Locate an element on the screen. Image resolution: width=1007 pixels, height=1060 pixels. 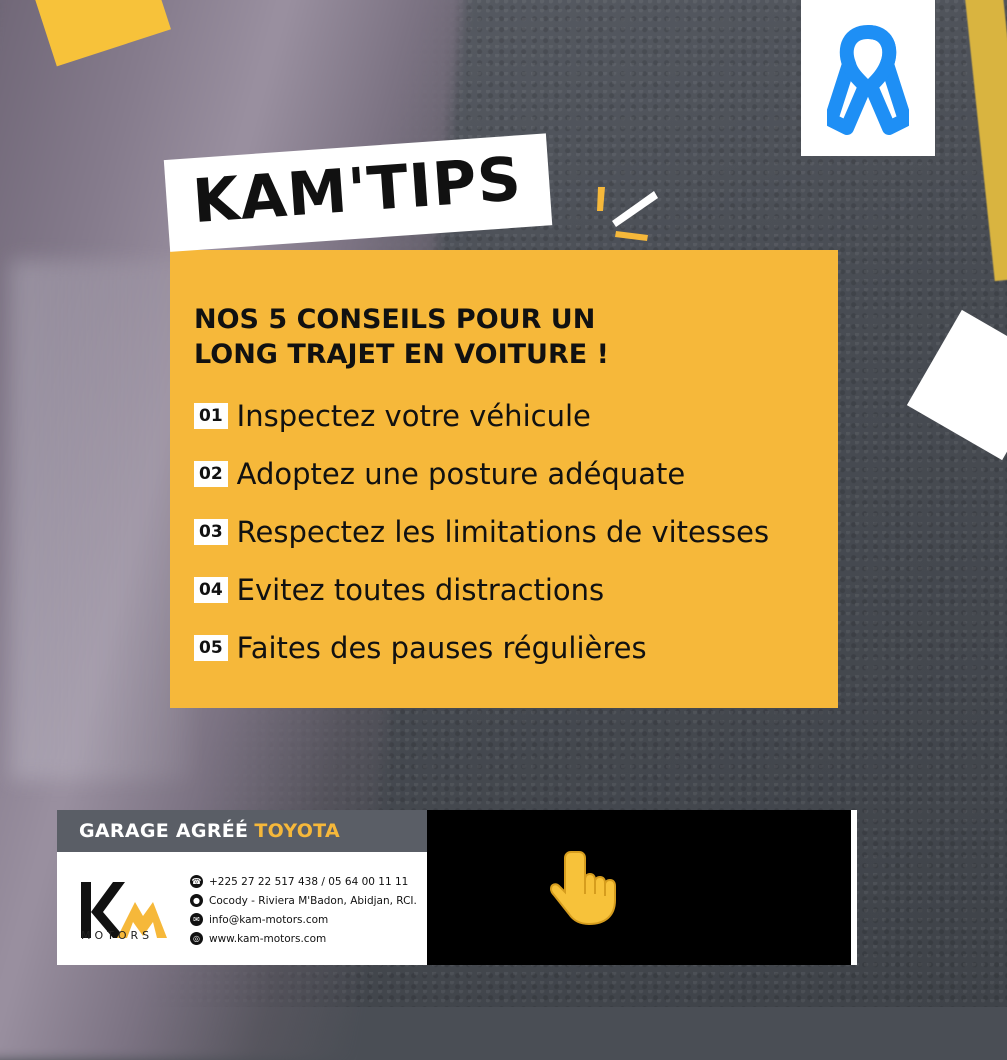
contact-website: ◎ www.kam-motors.com is located at coordinates (303, 938).